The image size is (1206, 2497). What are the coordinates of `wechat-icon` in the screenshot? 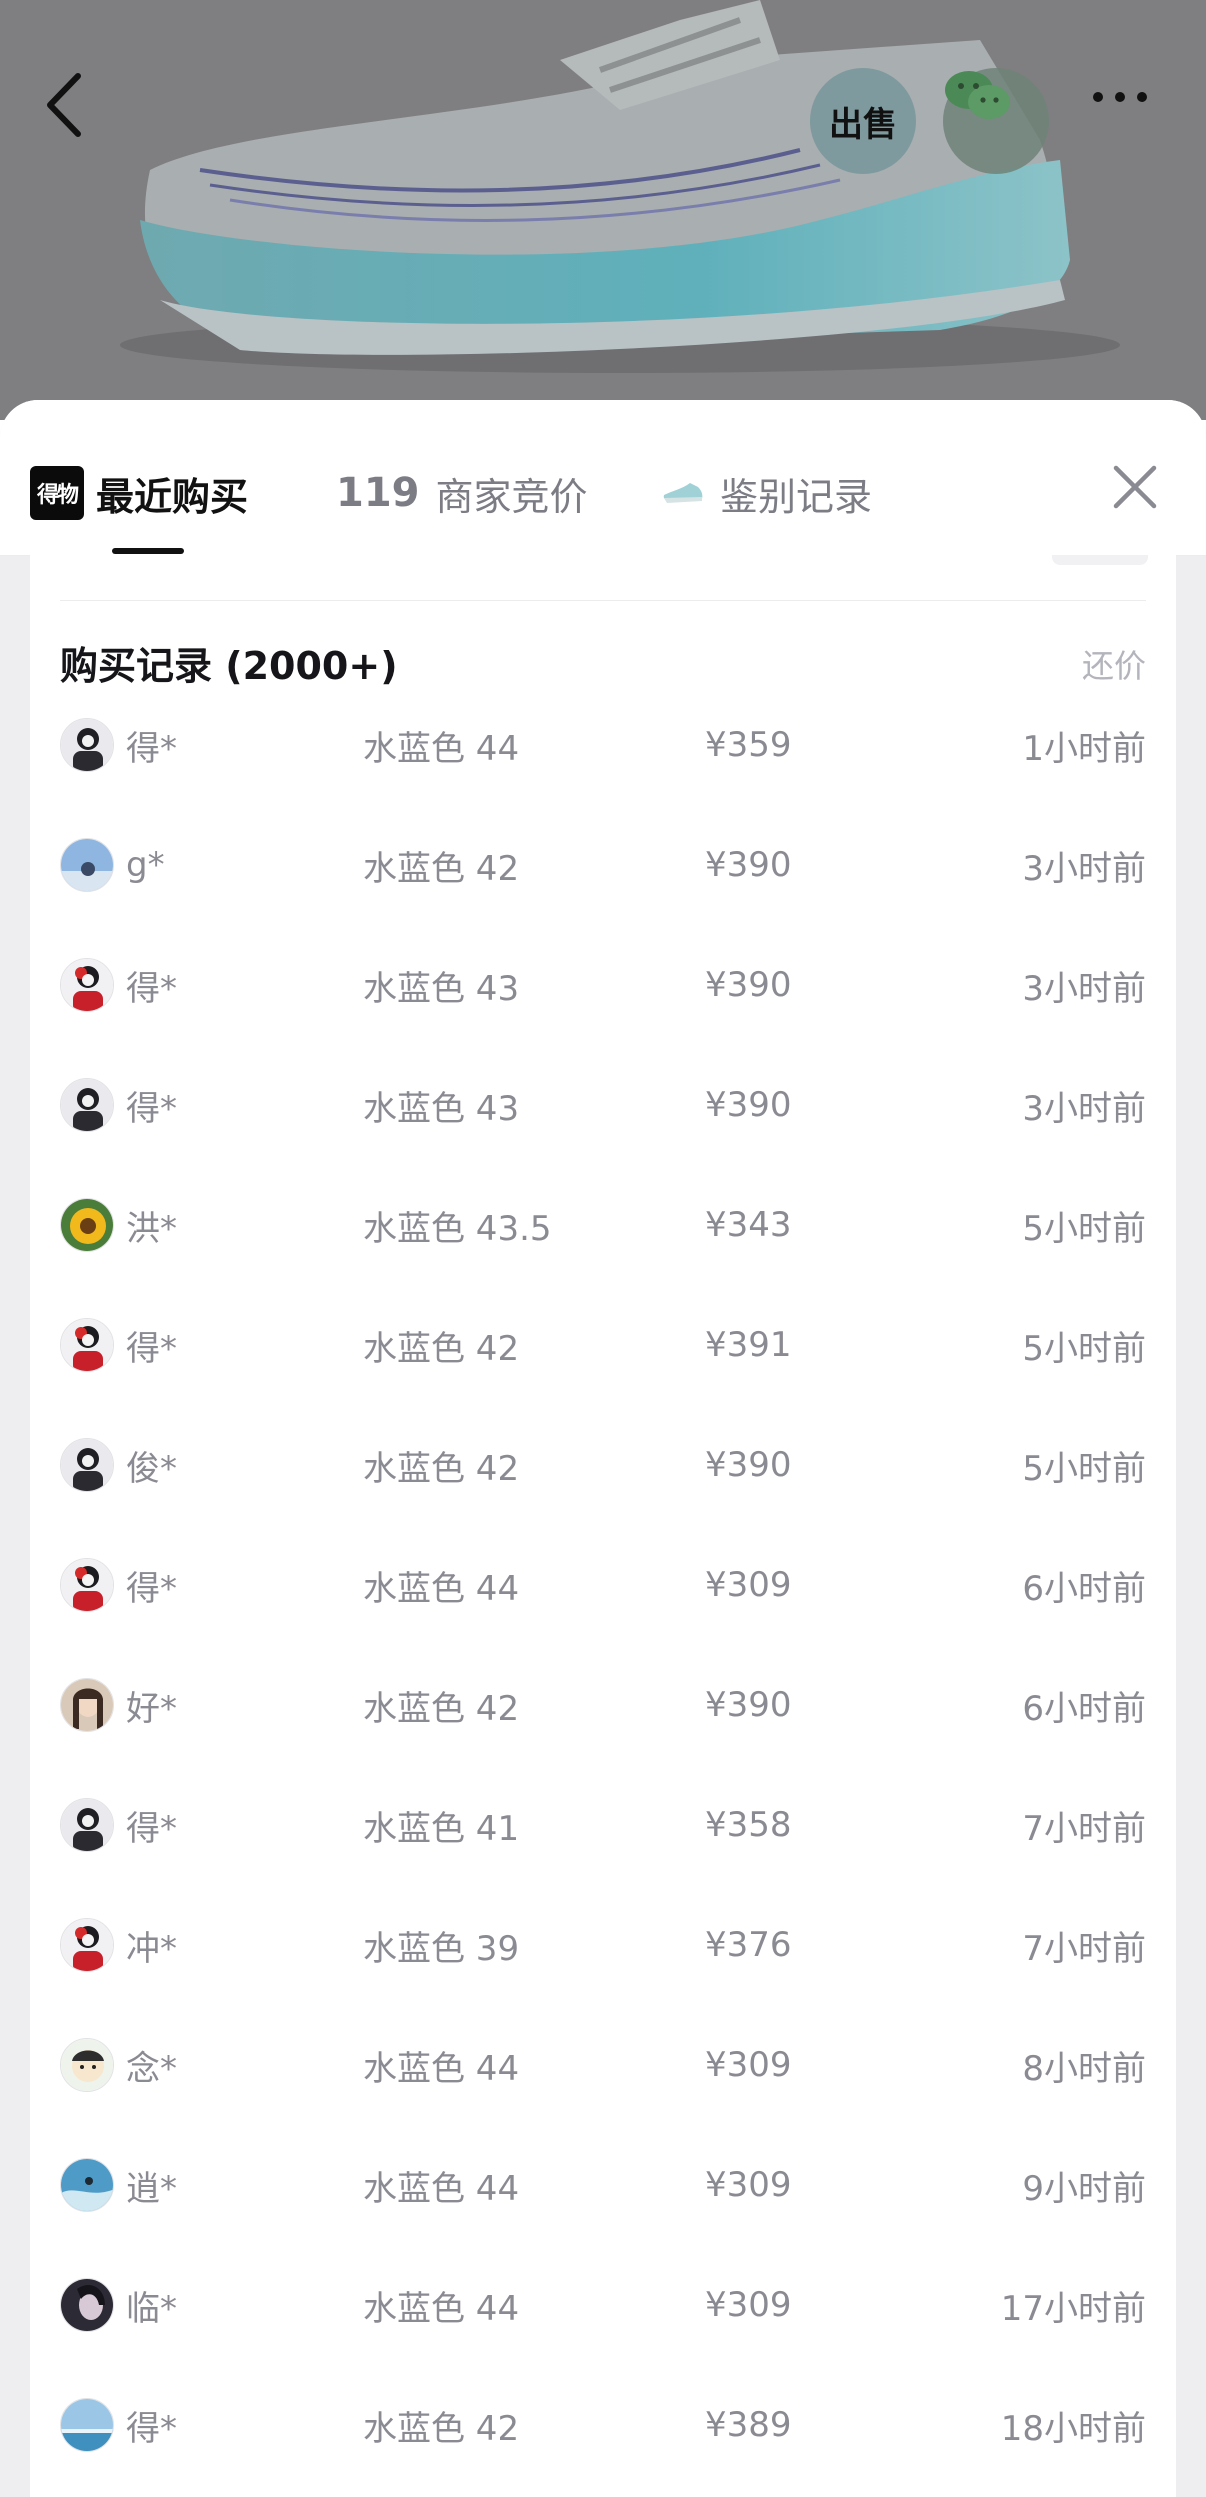 It's located at (977, 95).